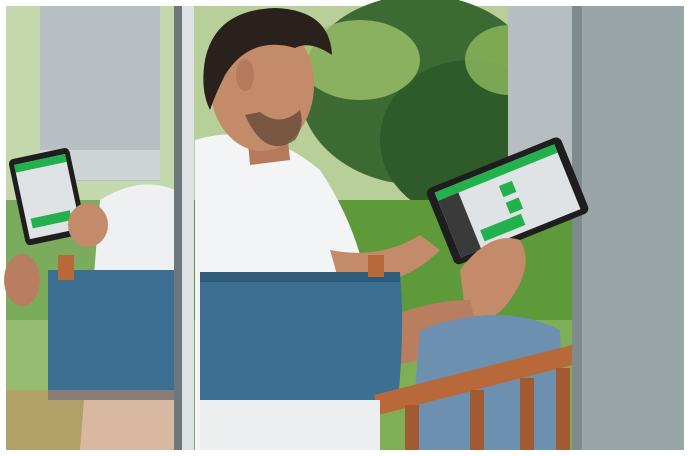 The height and width of the screenshot is (456, 690). Describe the element at coordinates (577, 228) in the screenshot. I see `right-pillar-edge` at that location.